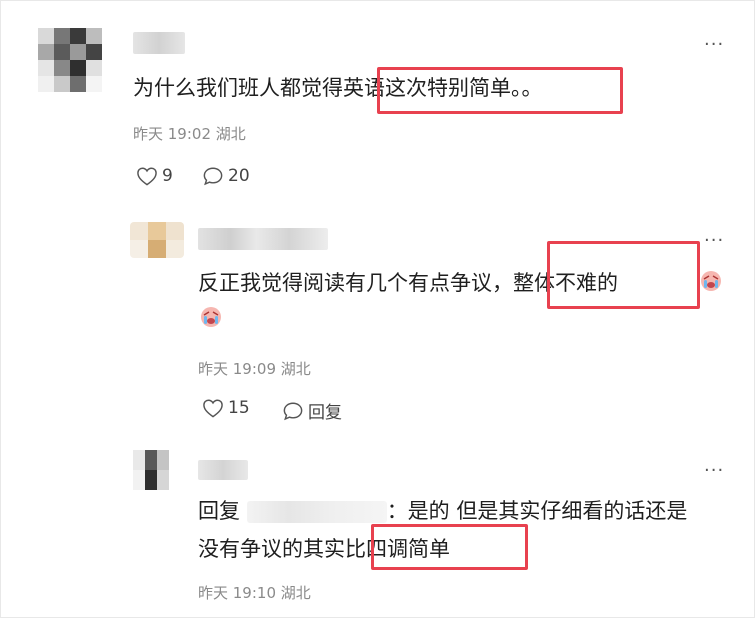 The image size is (755, 618). I want to click on timestamp: 昨天 19:10, so click(237, 593).